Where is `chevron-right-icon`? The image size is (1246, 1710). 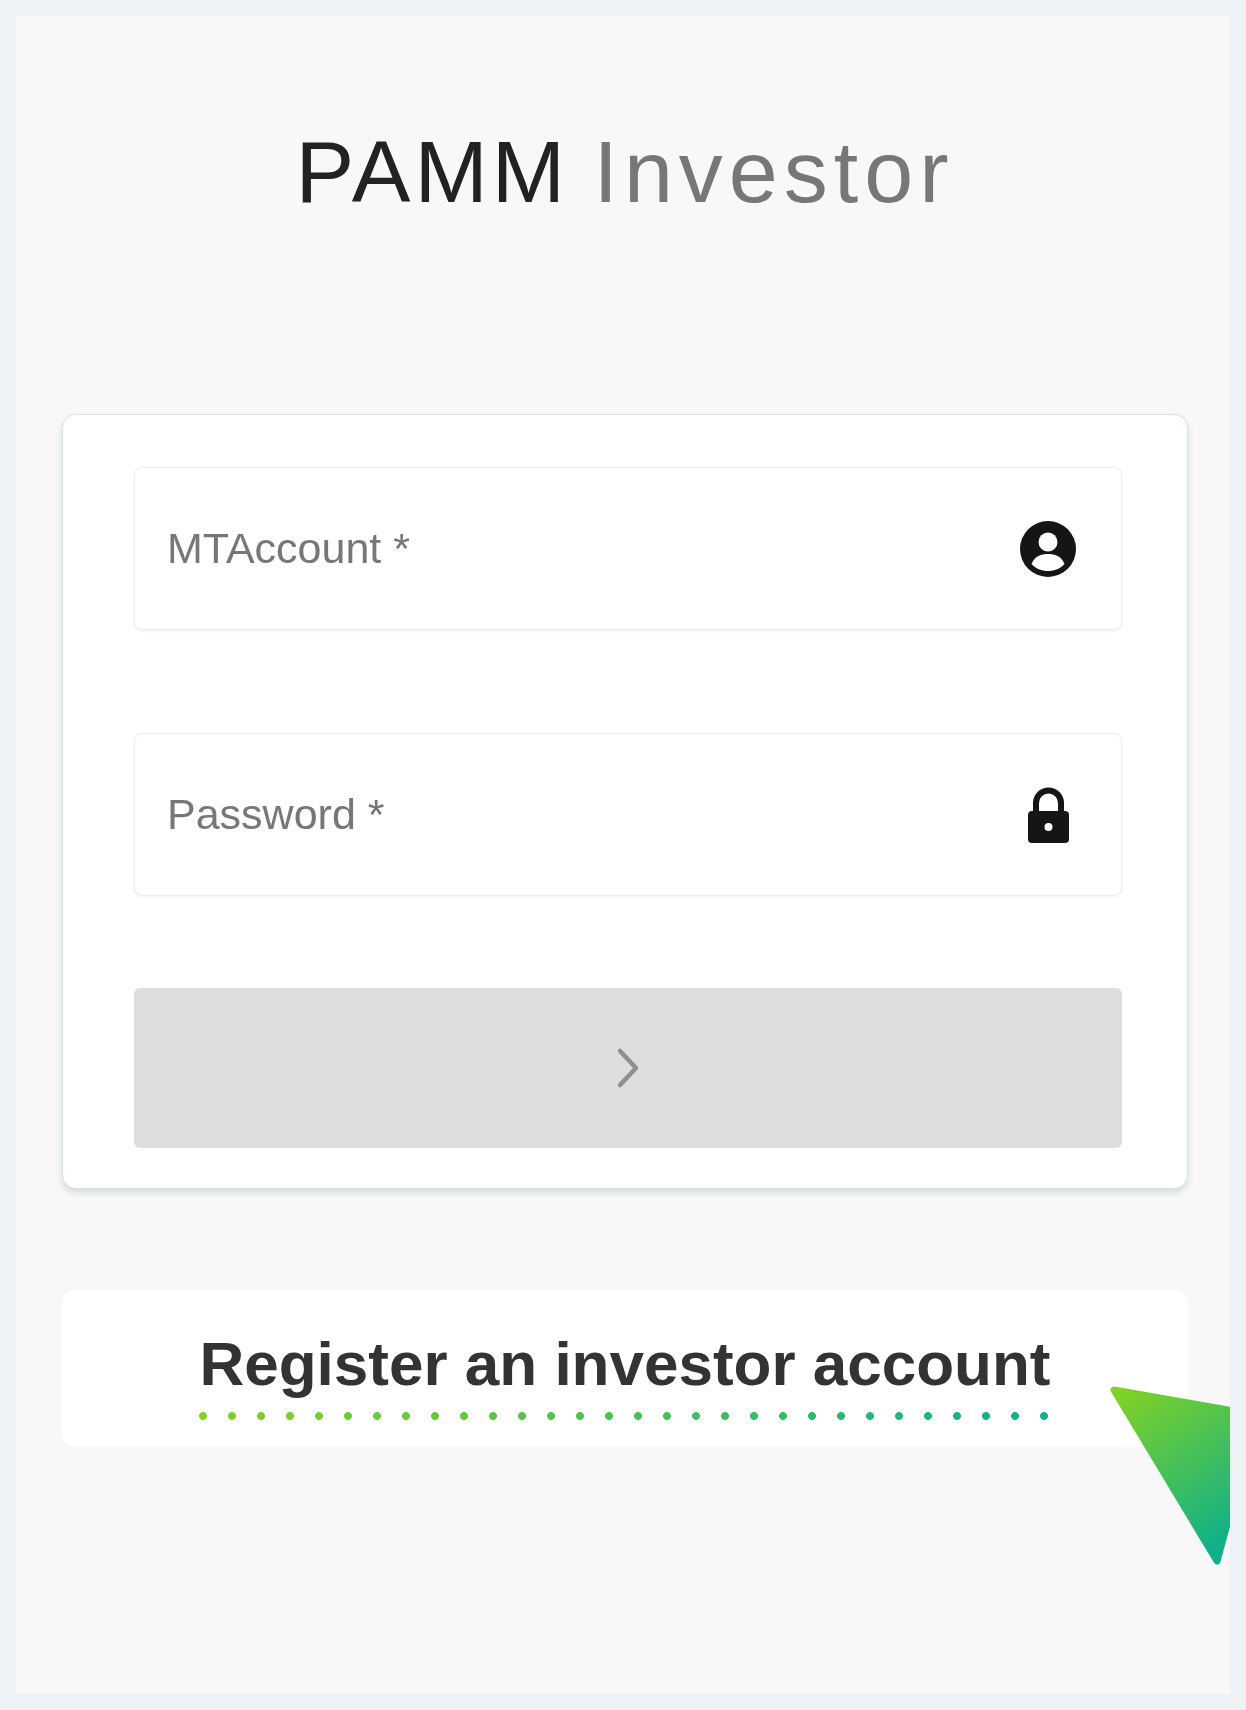 chevron-right-icon is located at coordinates (628, 1068).